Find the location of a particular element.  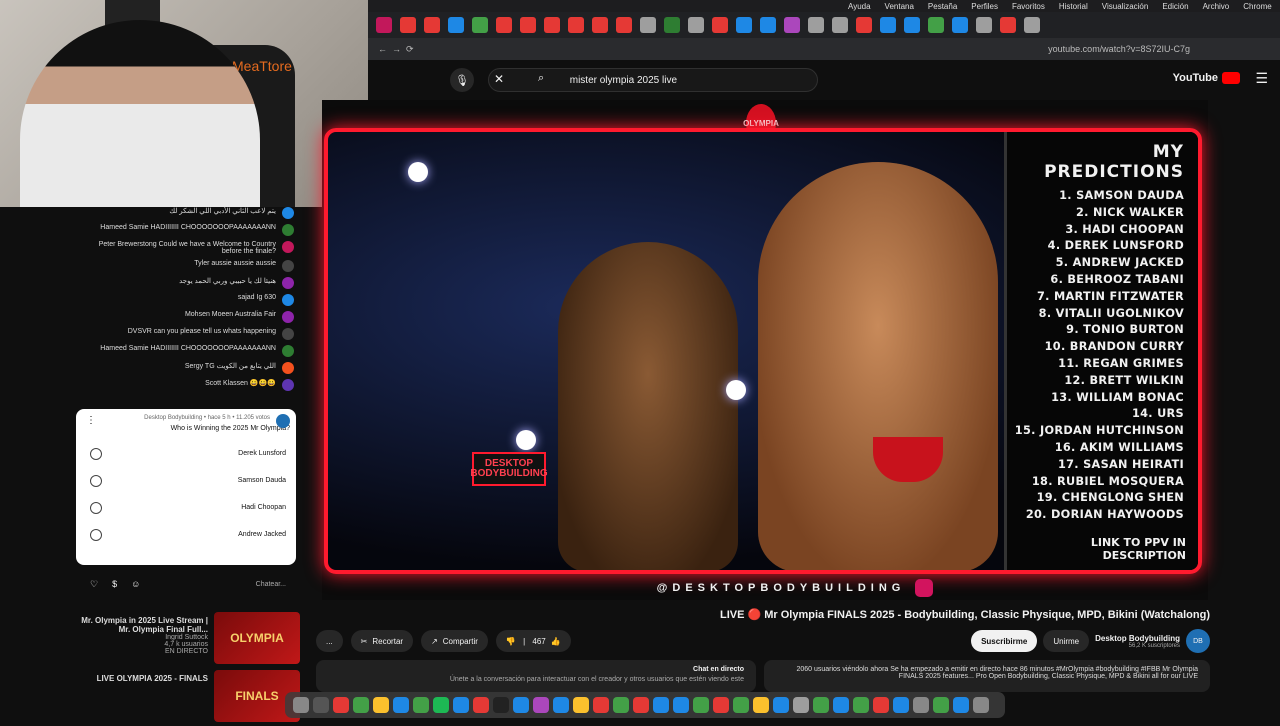

like-button: 👎 | 467 👍 is located at coordinates (533, 641).